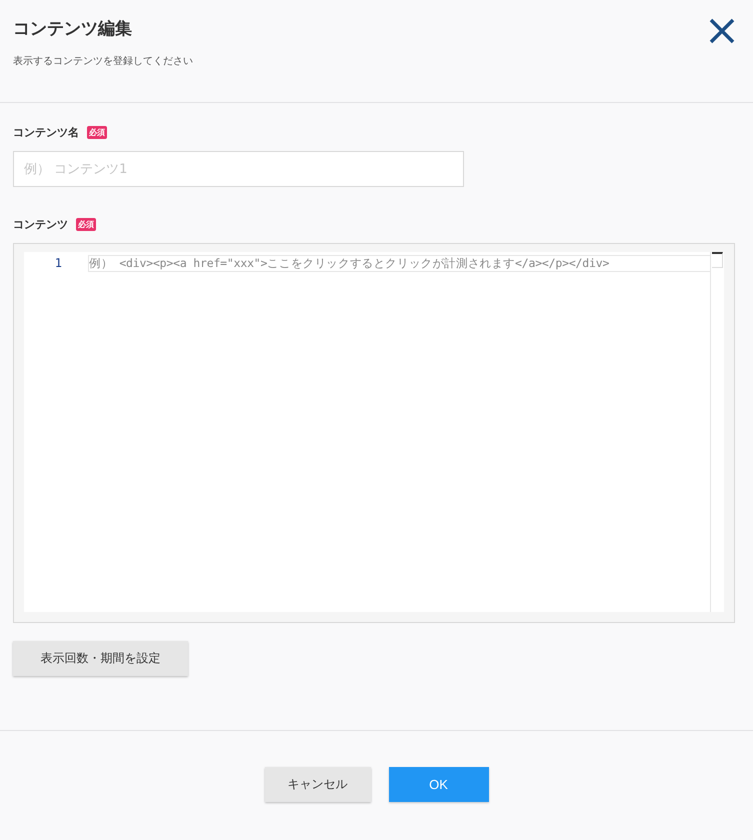 The height and width of the screenshot is (840, 753). What do you see at coordinates (399, 263) in the screenshot?
I see `editor-placeholder: 例） <div><p><a href="xxx">ここをクリックするとクリックが計測されます</a></p></div>` at bounding box center [399, 263].